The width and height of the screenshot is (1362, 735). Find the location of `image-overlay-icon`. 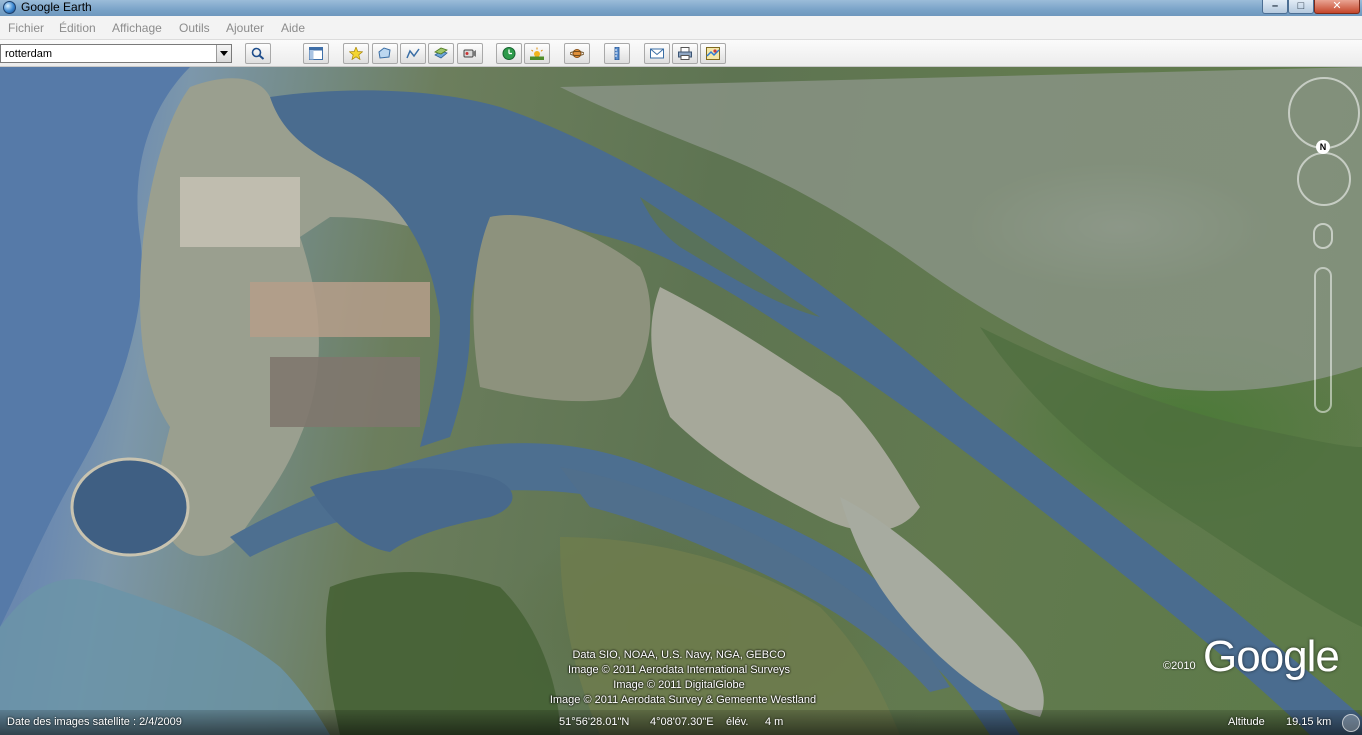

image-overlay-icon is located at coordinates (441, 53).